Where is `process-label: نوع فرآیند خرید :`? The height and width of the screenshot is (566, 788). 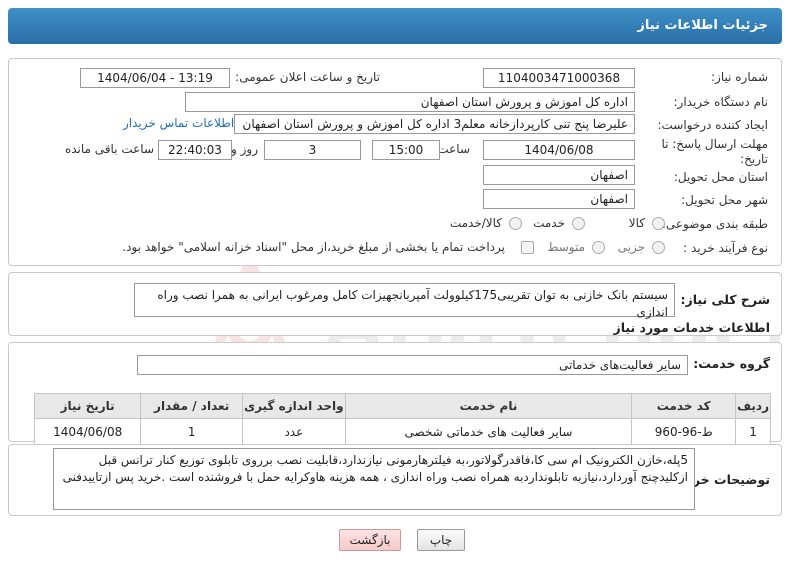 process-label: نوع فرآیند خرید : is located at coordinates (725, 248).